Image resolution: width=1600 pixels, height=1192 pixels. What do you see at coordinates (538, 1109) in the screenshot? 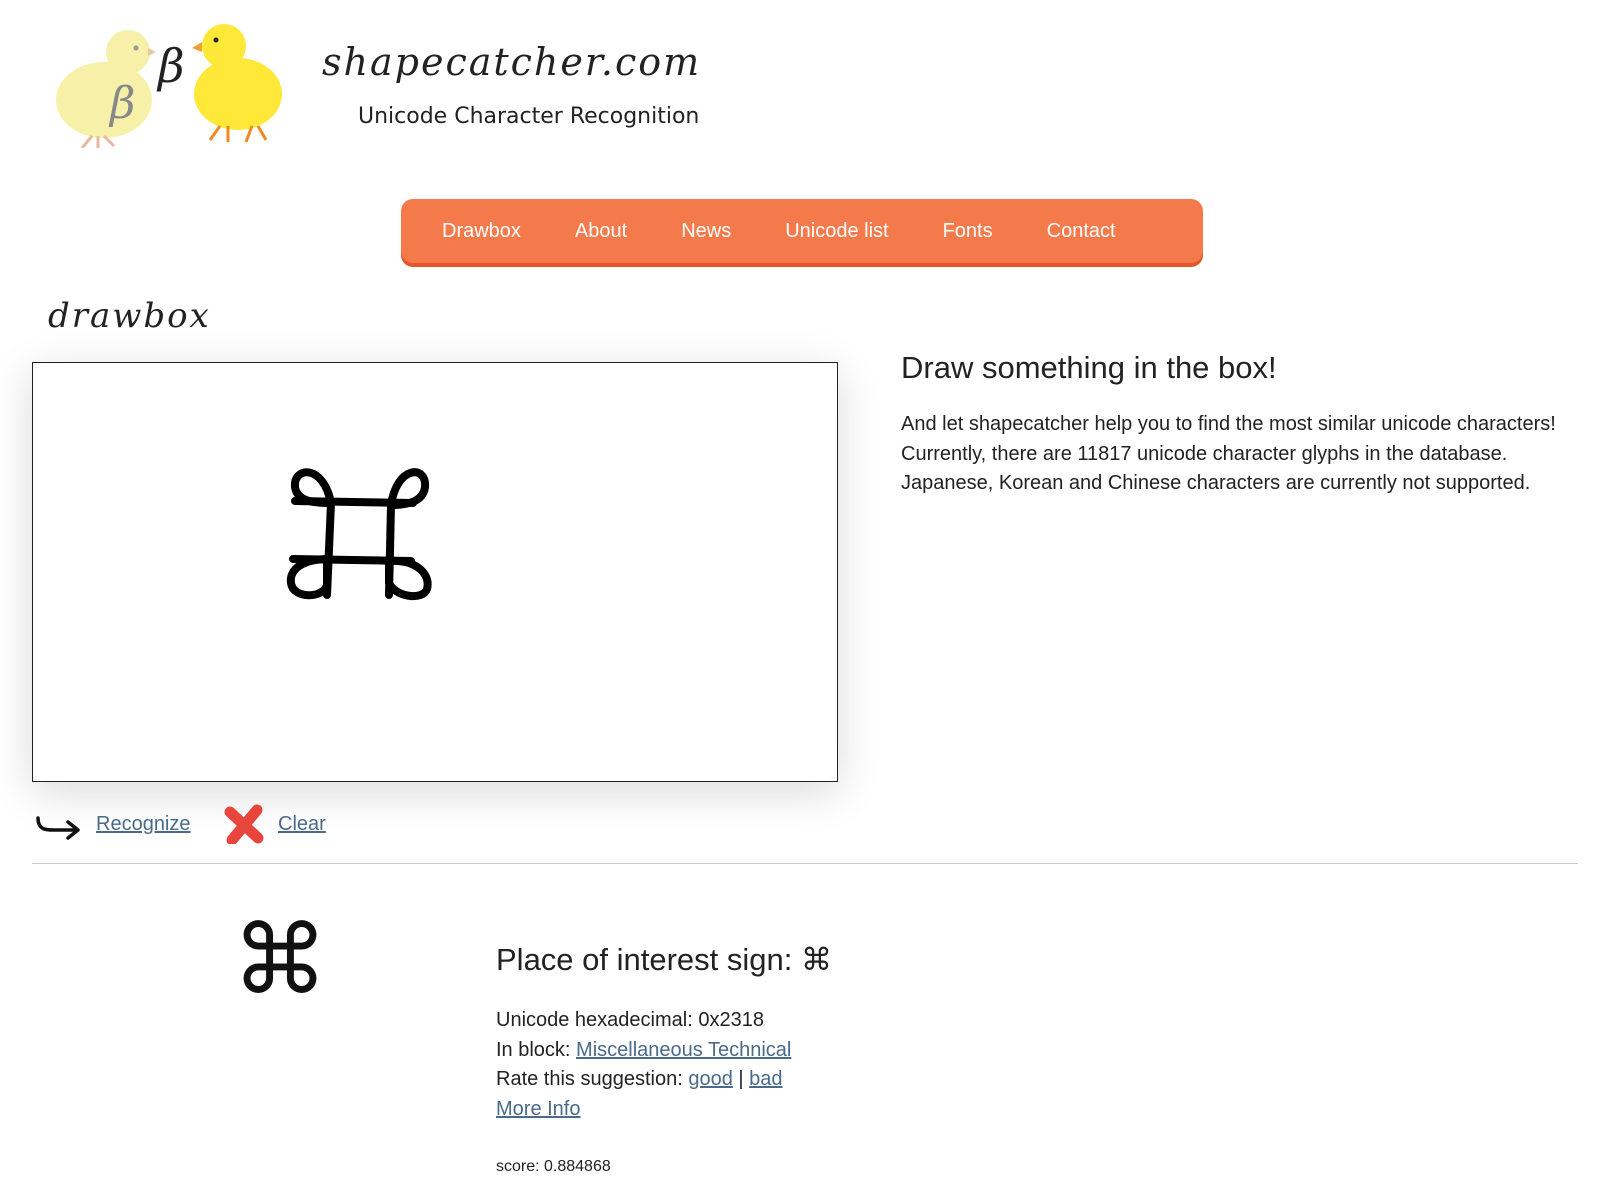
I see `more-info-link: More Info` at bounding box center [538, 1109].